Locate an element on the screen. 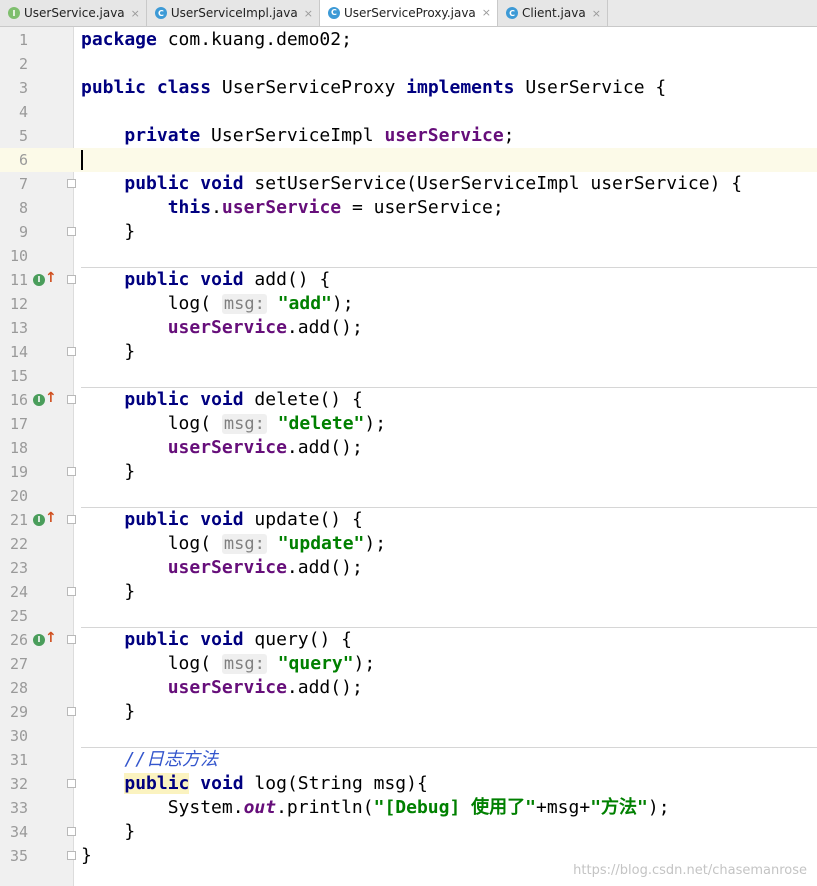 This screenshot has height=886, width=817. code-line: 31 //日志方法 is located at coordinates (408, 760).